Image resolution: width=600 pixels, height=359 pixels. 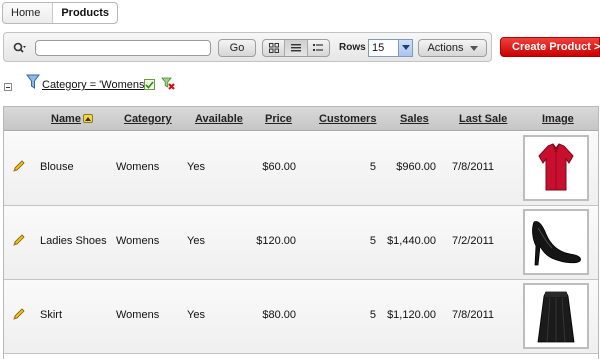 I want to click on breadcrumb-home: Home, so click(x=28, y=13).